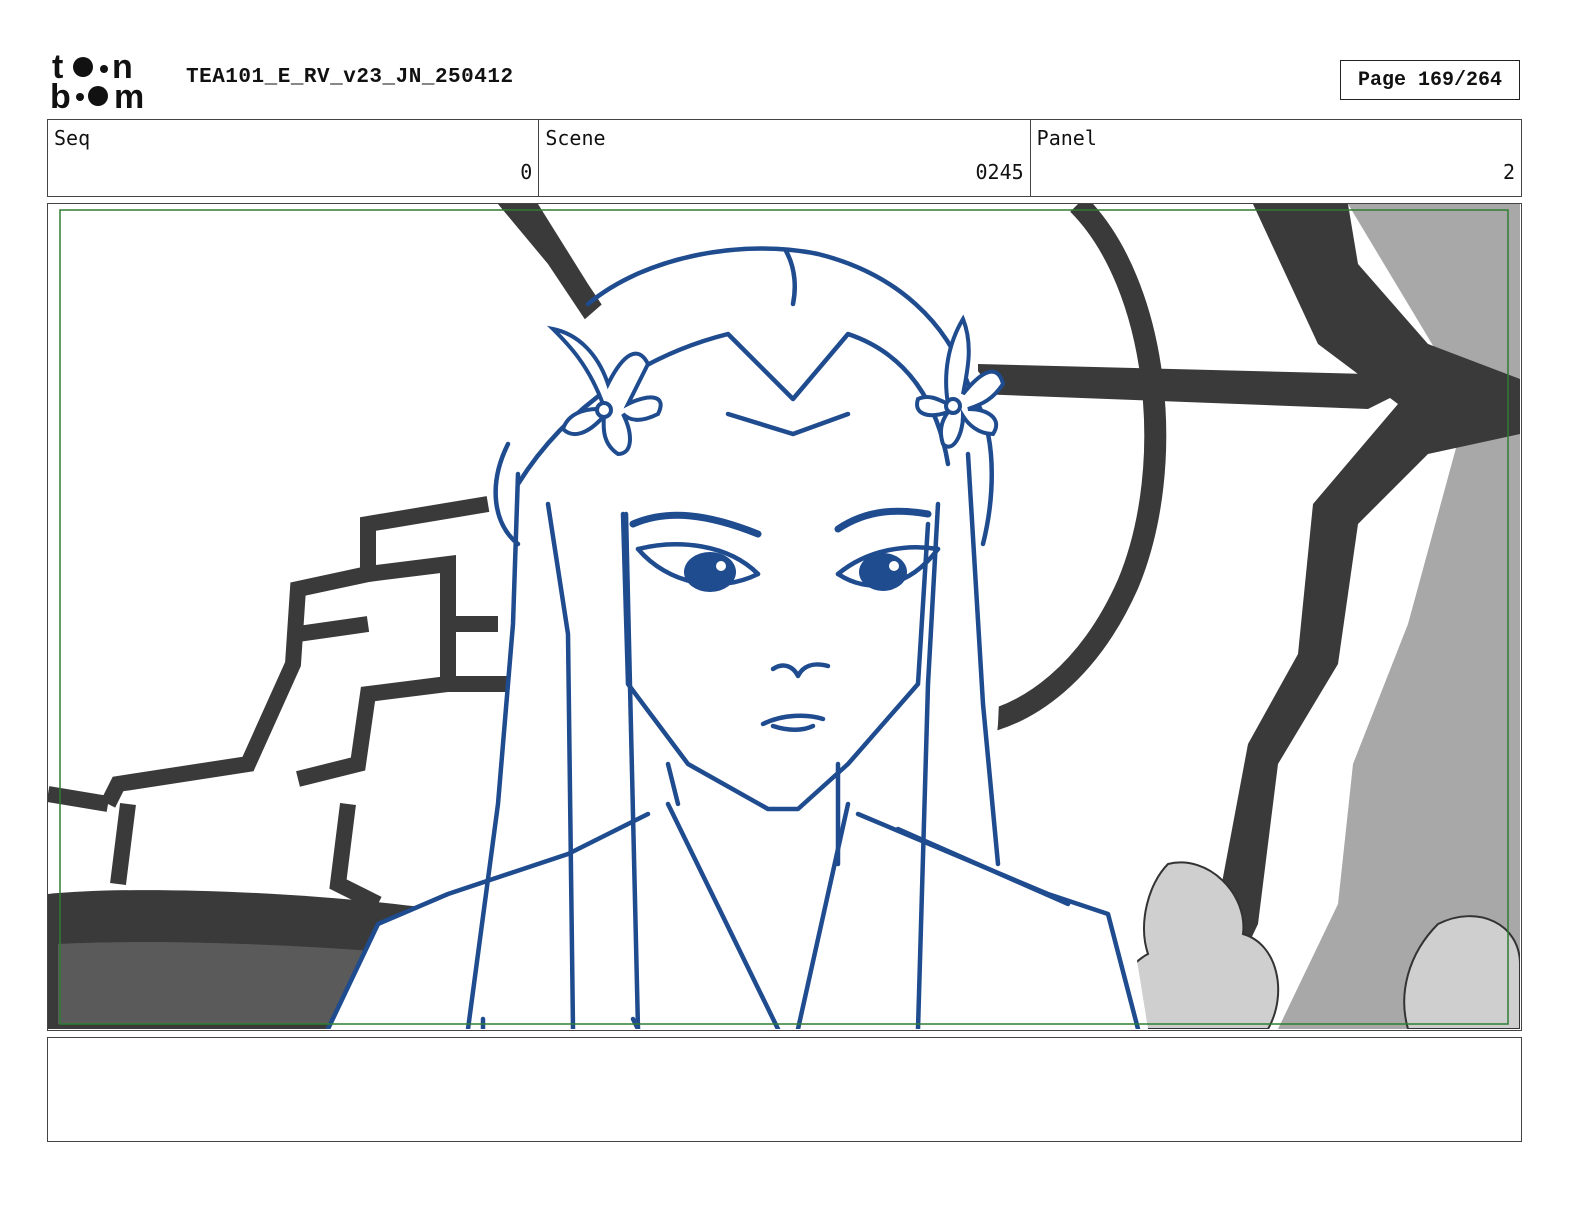  What do you see at coordinates (107, 82) in the screenshot?
I see `toon-boom-logo: t n b m` at bounding box center [107, 82].